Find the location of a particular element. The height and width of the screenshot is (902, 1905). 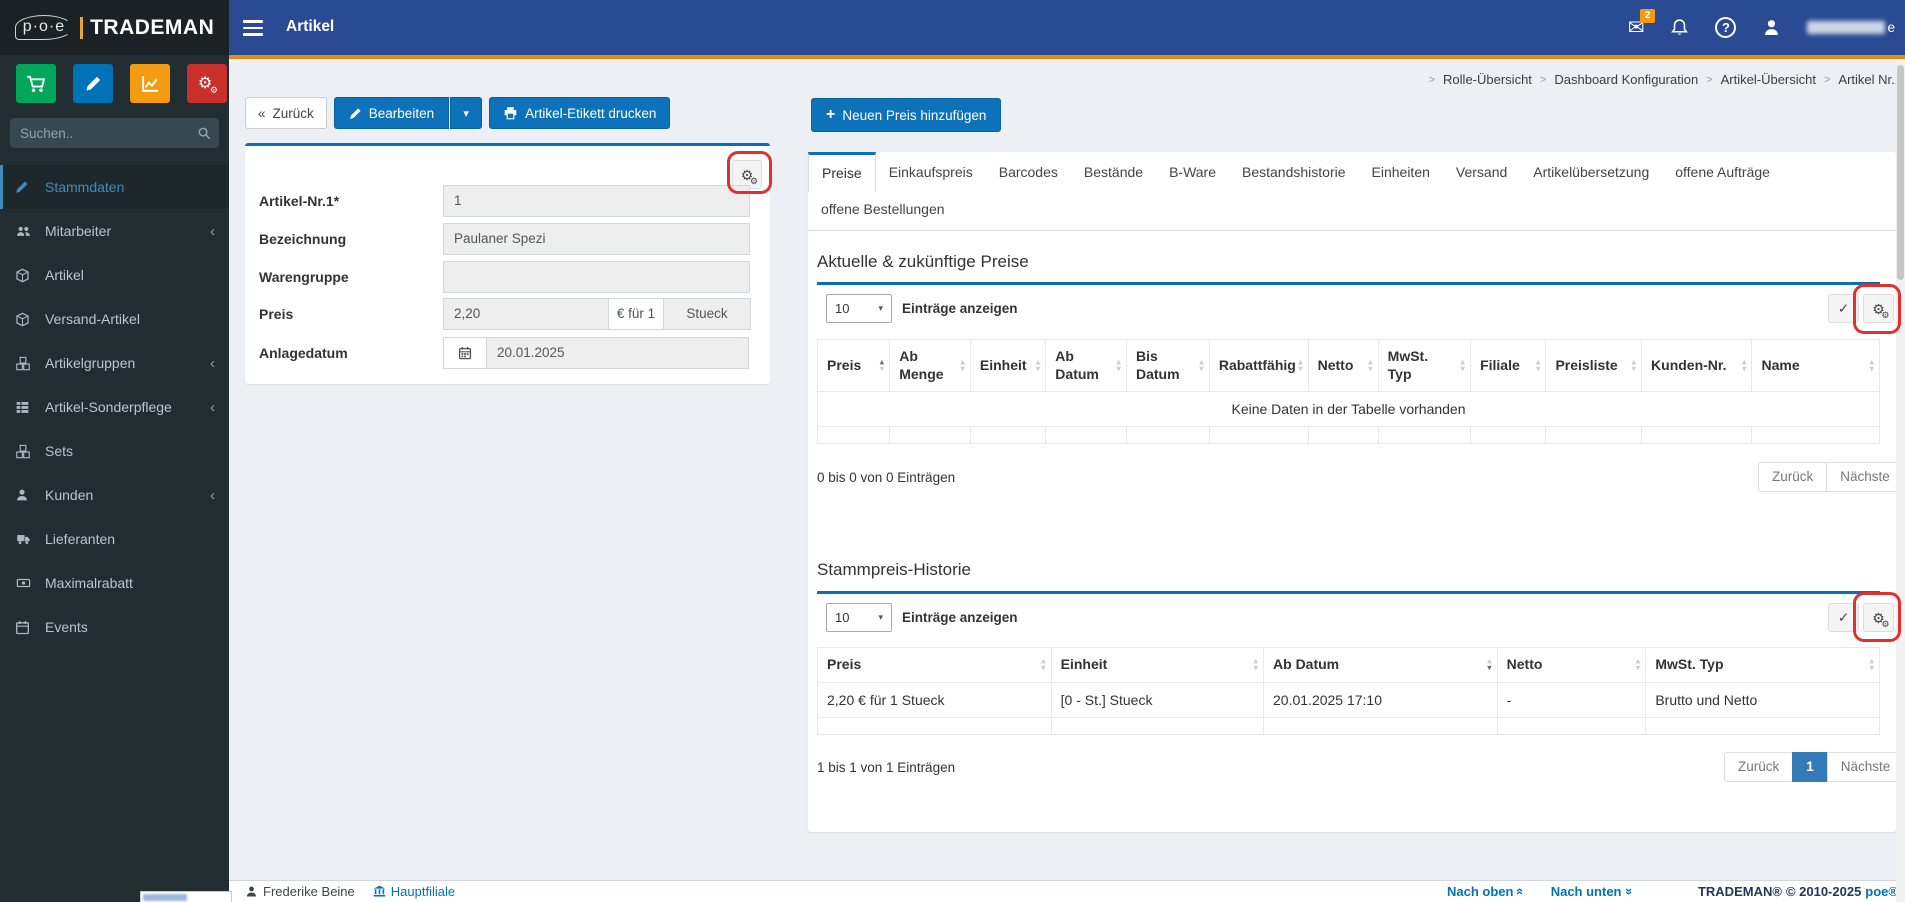

sidebar-item-versand-artikel: Versand-Artikel is located at coordinates (114, 319).